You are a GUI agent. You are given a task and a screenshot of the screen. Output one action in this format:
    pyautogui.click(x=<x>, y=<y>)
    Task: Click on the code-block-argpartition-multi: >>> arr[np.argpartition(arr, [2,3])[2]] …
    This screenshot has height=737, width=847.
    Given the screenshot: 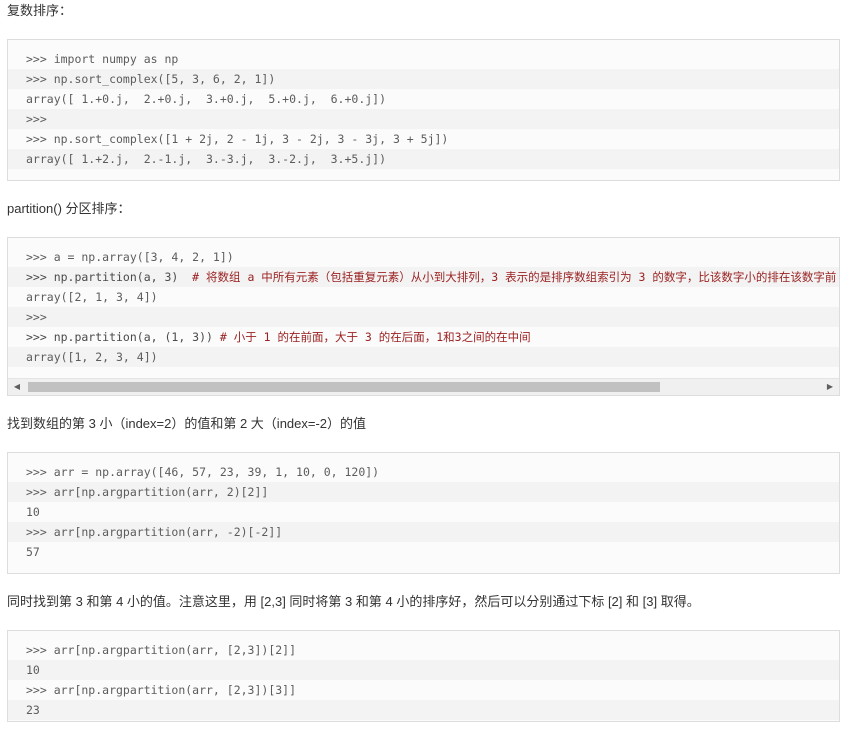 What is the action you would take?
    pyautogui.click(x=423, y=676)
    